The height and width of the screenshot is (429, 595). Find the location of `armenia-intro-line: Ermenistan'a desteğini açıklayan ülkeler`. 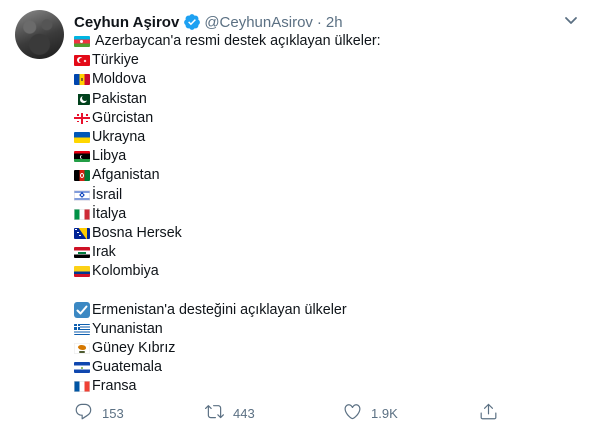

armenia-intro-line: Ermenistan'a desteğini açıklayan ülkeler is located at coordinates (227, 310).